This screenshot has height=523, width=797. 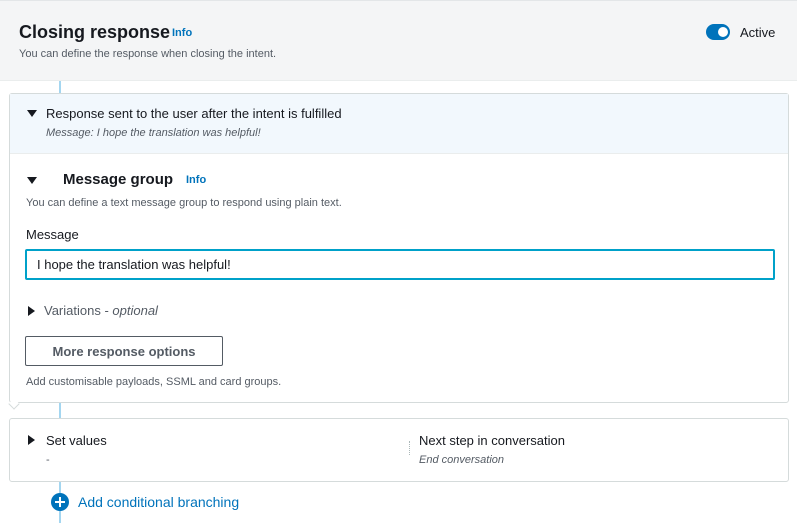 I want to click on variations-toggle: Variations - optional, so click(x=101, y=310).